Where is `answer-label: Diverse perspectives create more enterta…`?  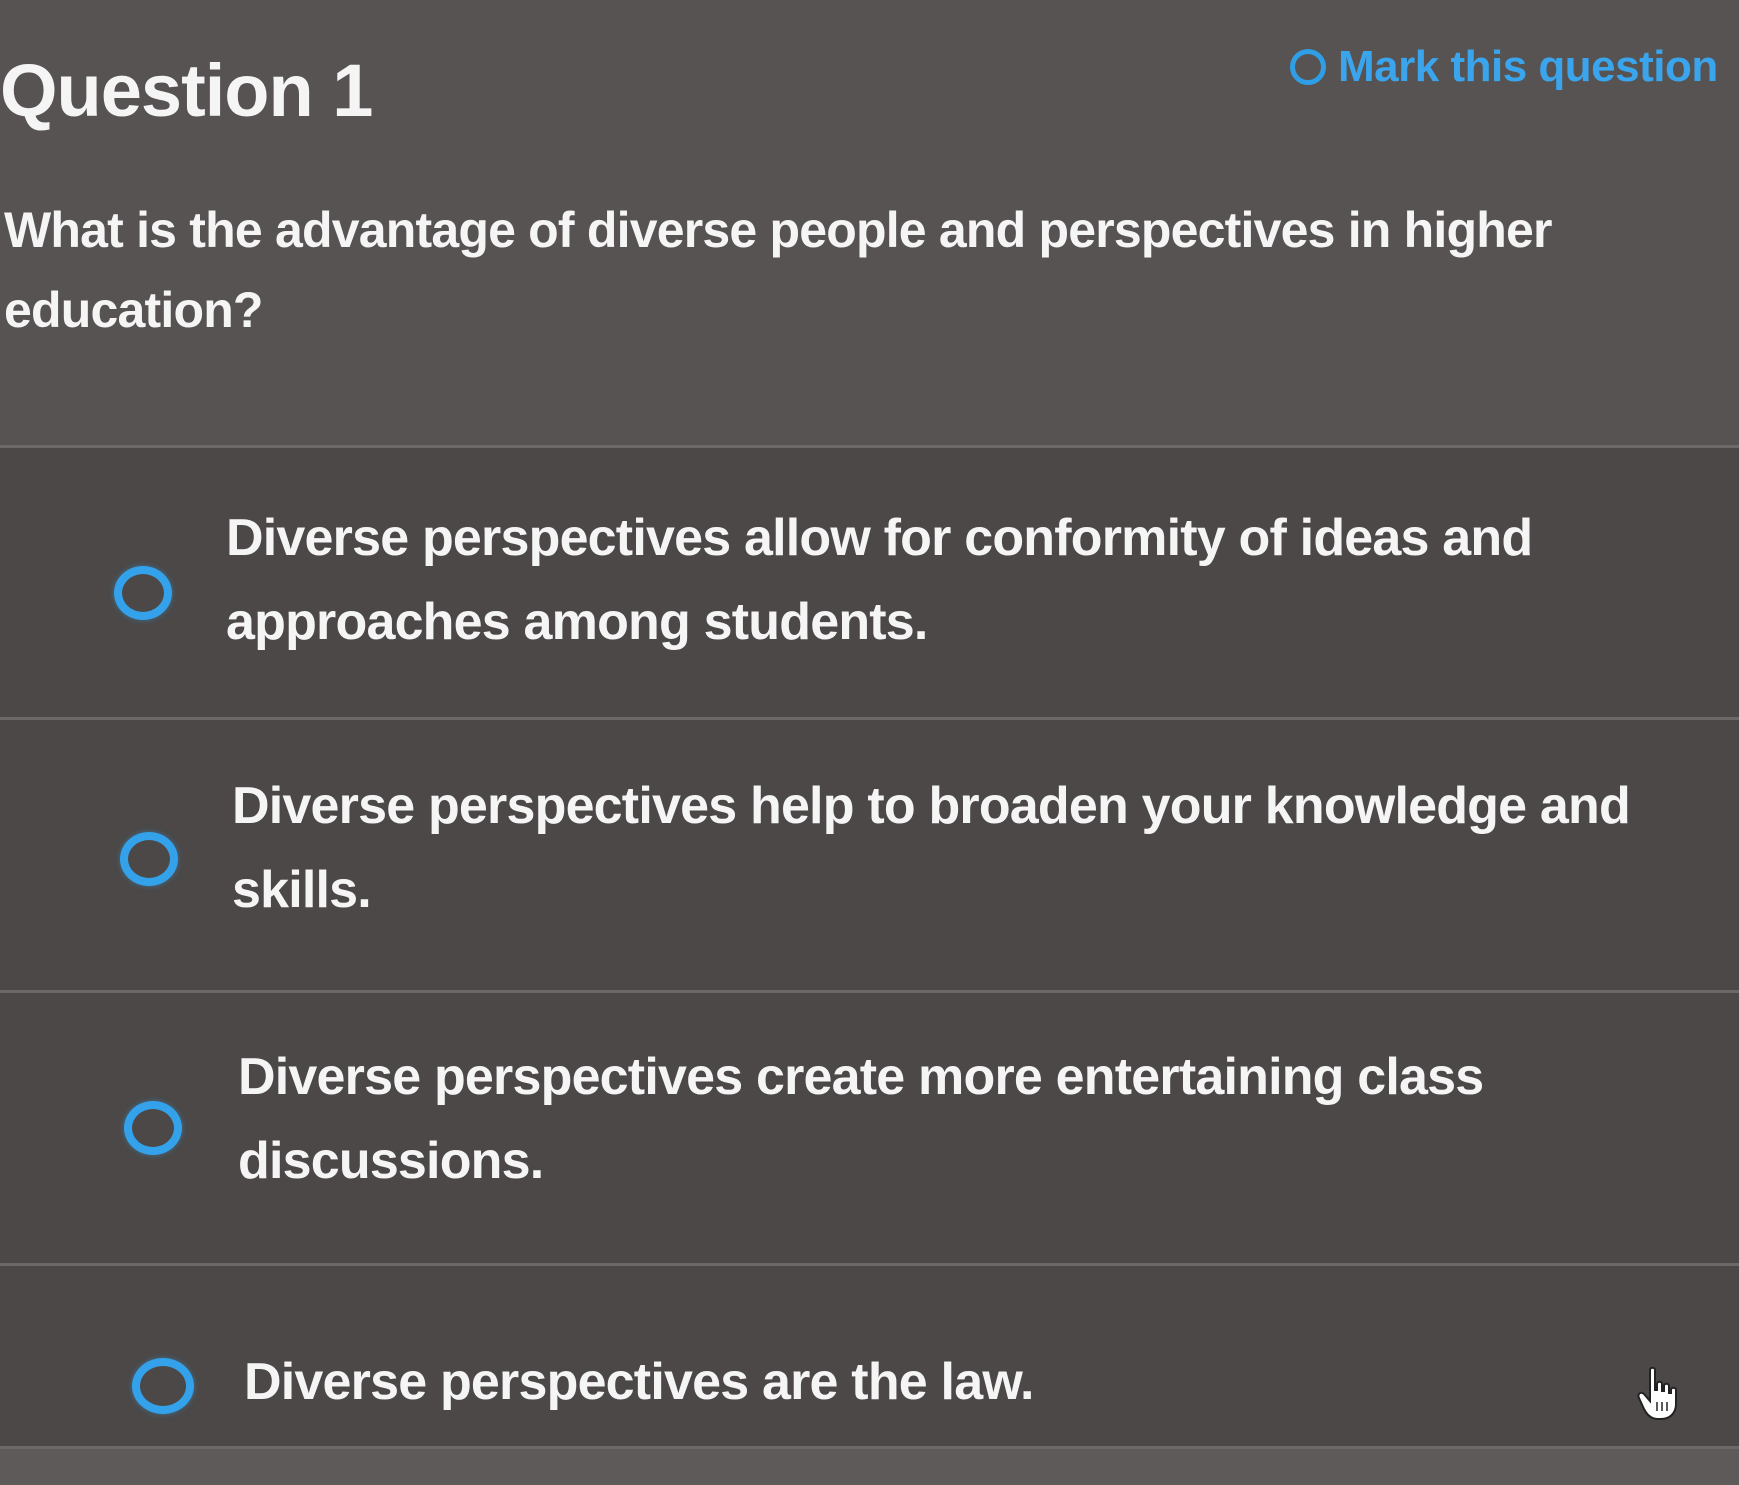
answer-label: Diverse perspectives create more enterta… is located at coordinates (948, 1119).